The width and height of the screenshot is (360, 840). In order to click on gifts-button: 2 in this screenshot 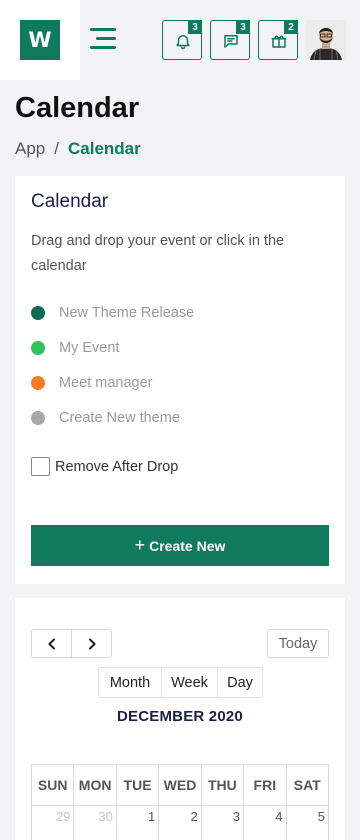, I will do `click(278, 40)`.